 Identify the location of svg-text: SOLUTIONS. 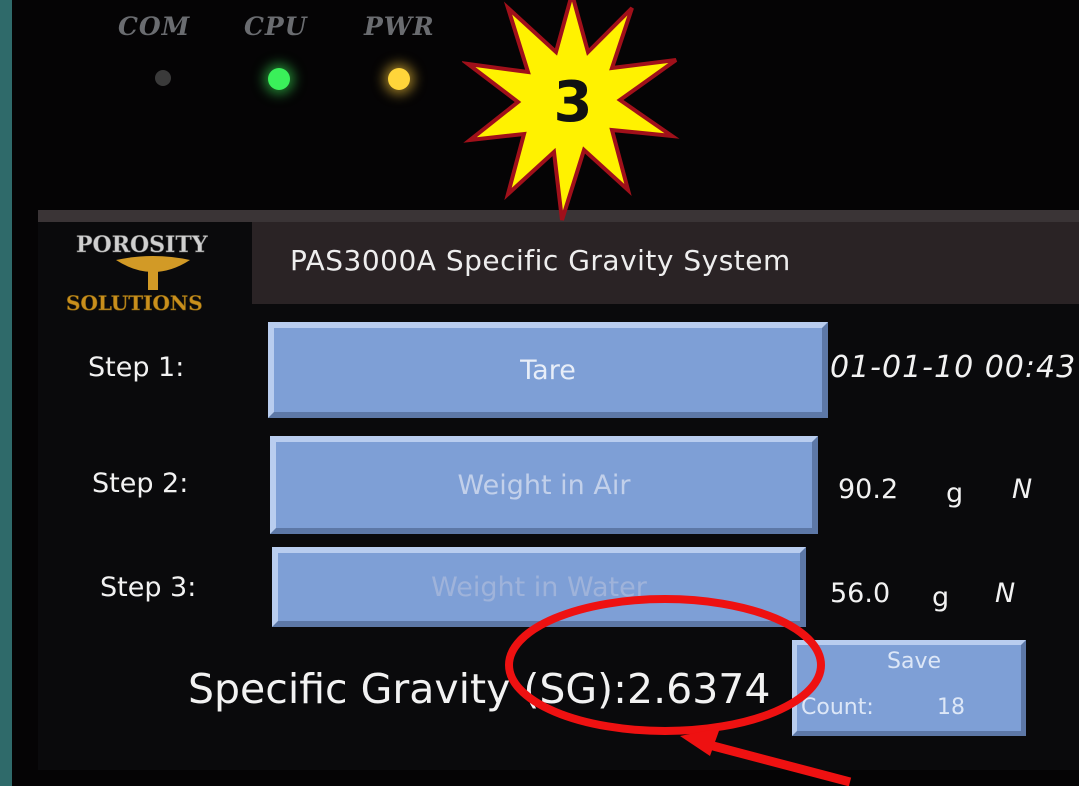
(134, 303).